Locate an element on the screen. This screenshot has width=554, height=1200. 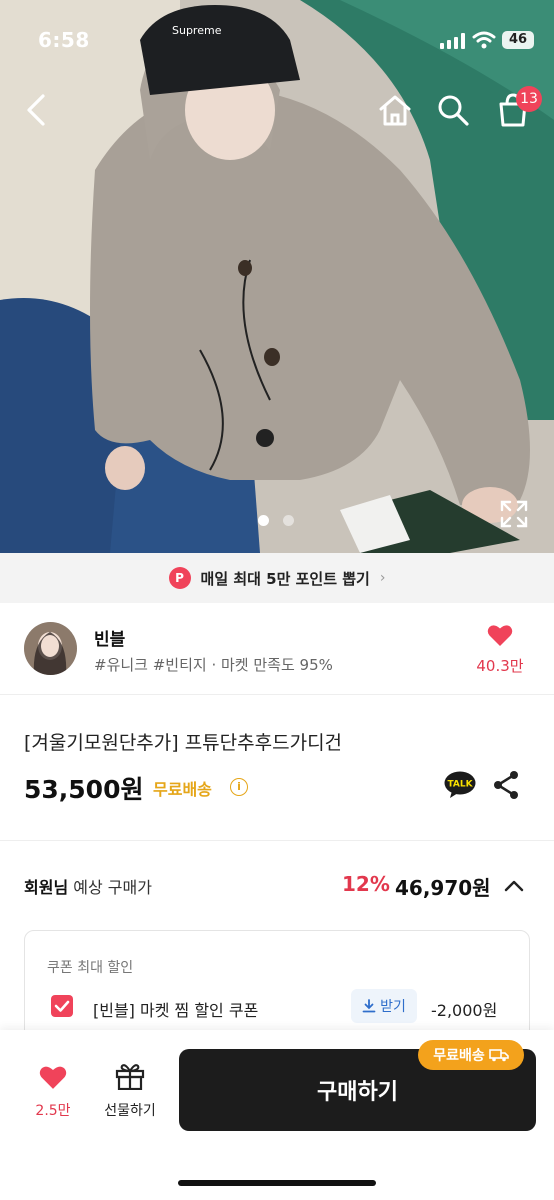
talk-button: TALK is located at coordinates (460, 785).